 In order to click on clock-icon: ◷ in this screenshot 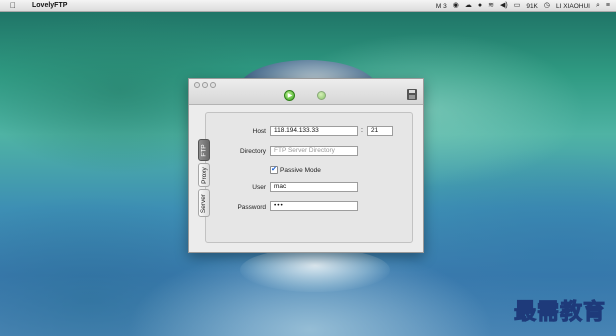, I will do `click(547, 6)`.